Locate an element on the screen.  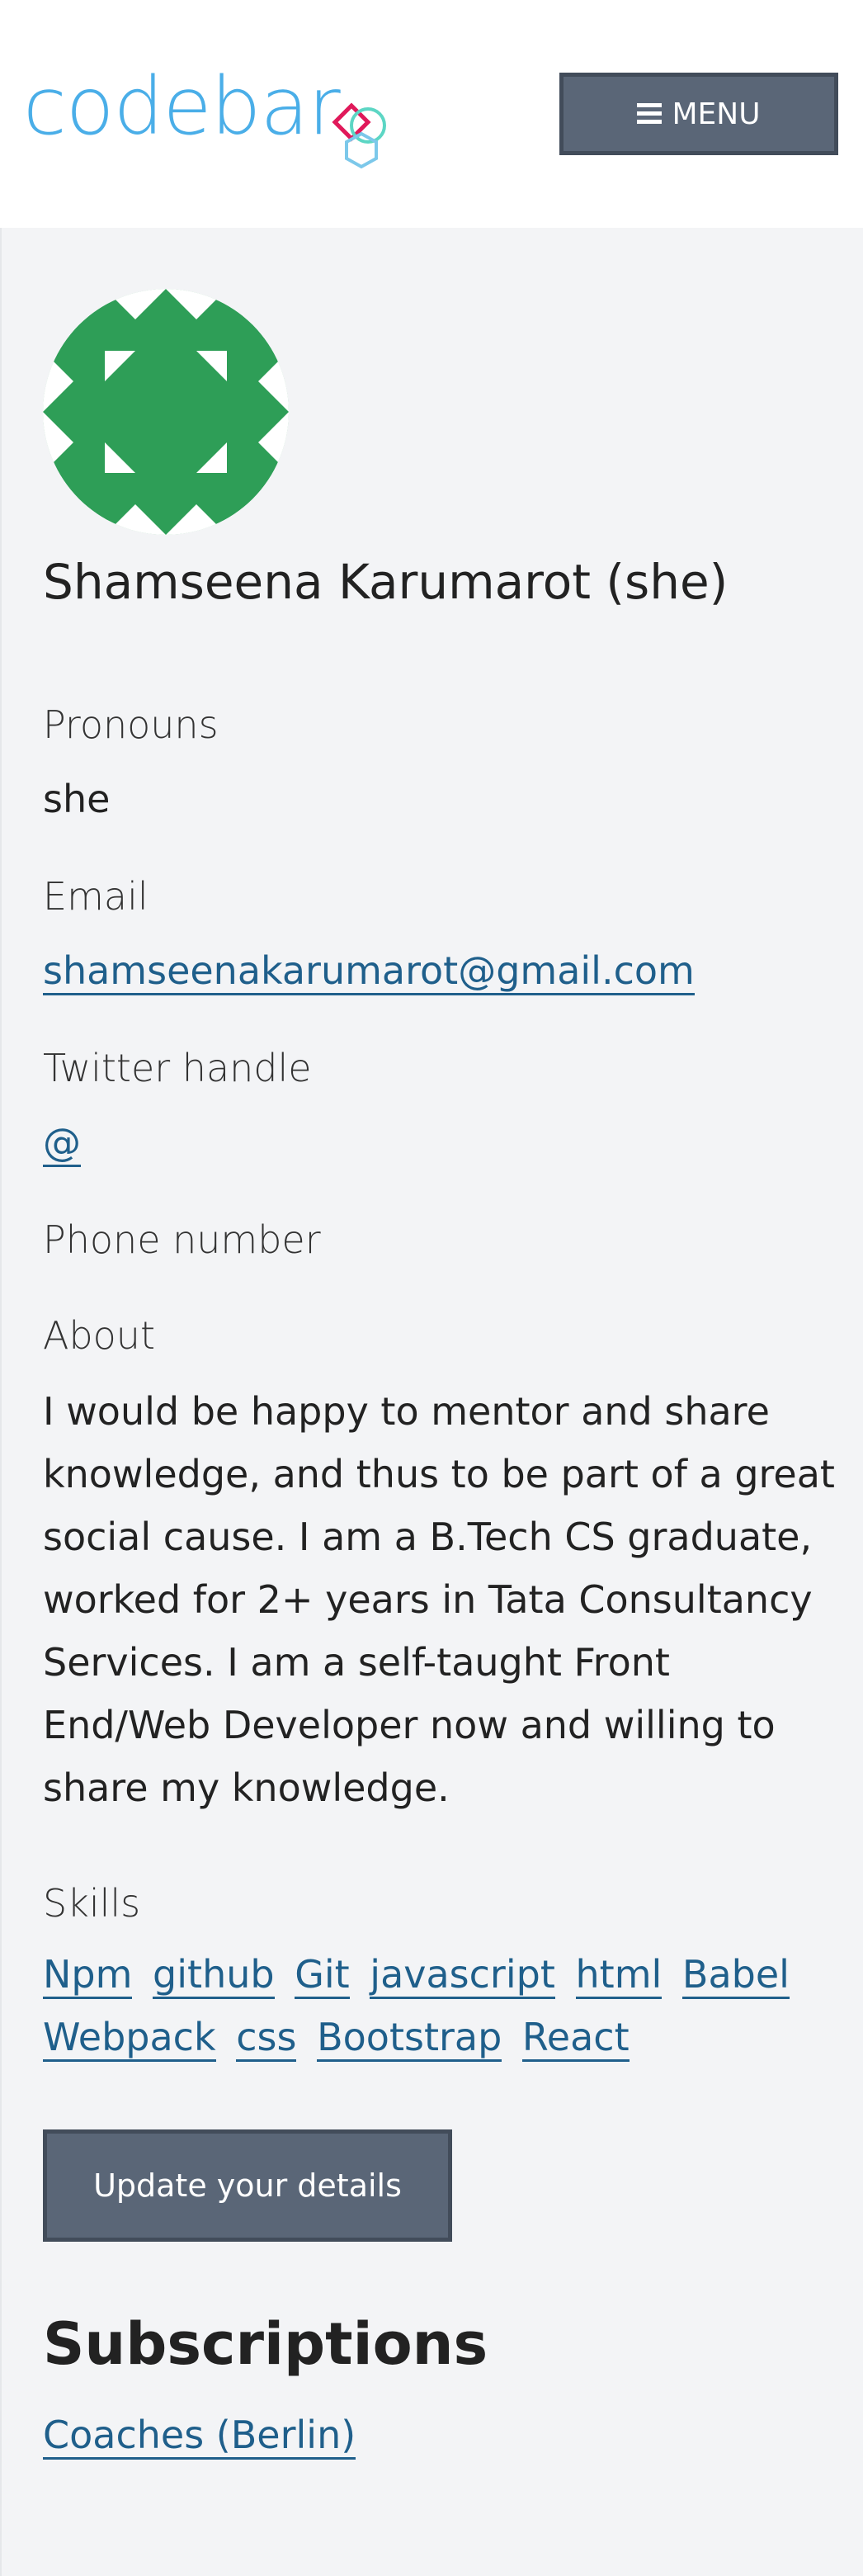
pronouns-value: she is located at coordinates (77, 799).